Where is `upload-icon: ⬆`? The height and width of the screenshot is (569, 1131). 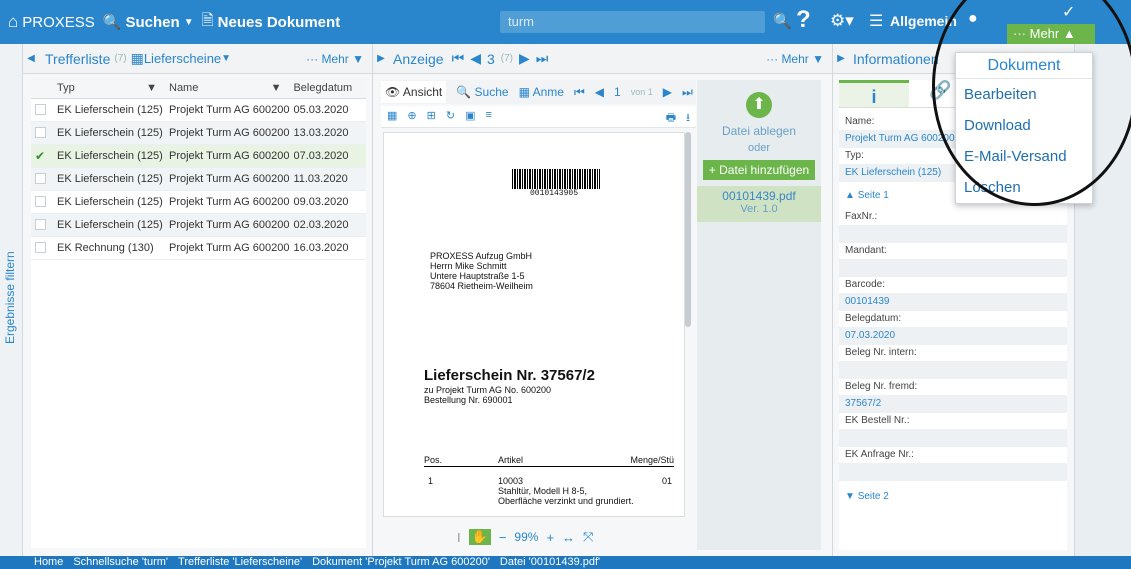
upload-icon: ⬆ is located at coordinates (759, 105).